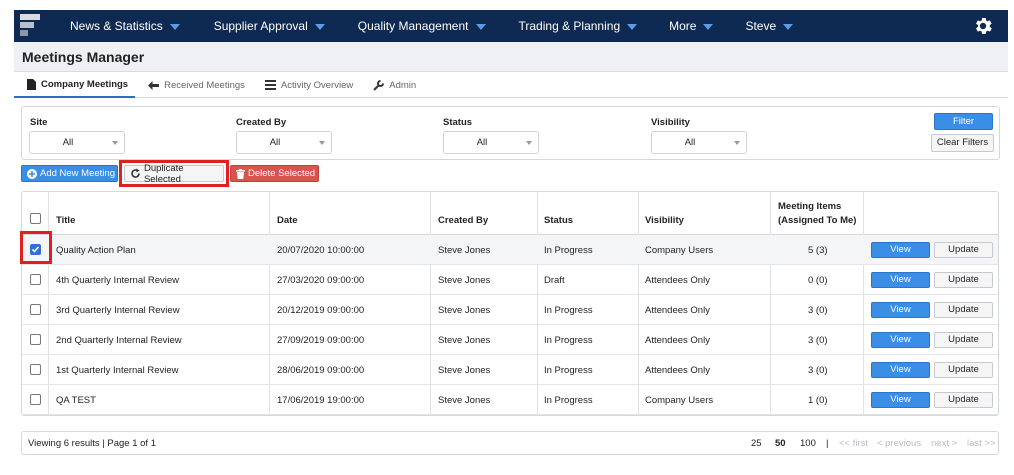 Image resolution: width=1014 pixels, height=475 pixels. Describe the element at coordinates (761, 26) in the screenshot. I see `nav-label: Steve` at that location.